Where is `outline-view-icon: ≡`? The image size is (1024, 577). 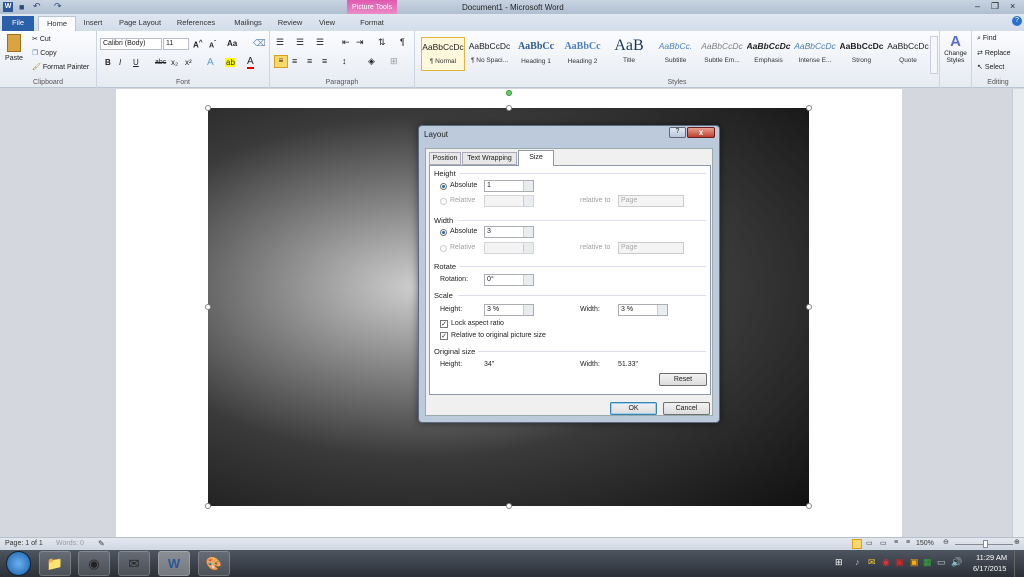 outline-view-icon: ≡ is located at coordinates (896, 542).